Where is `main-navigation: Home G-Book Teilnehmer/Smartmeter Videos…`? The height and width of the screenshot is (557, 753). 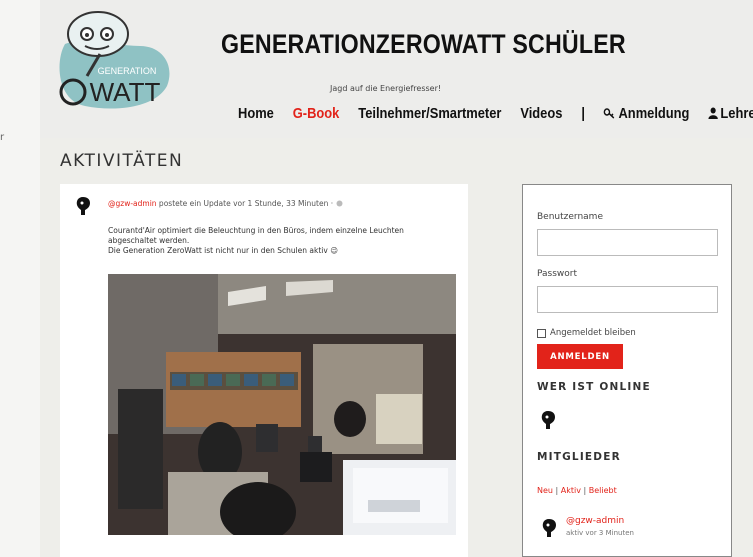 main-navigation: Home G-Book Teilnehmer/Smartmeter Videos… is located at coordinates (495, 113).